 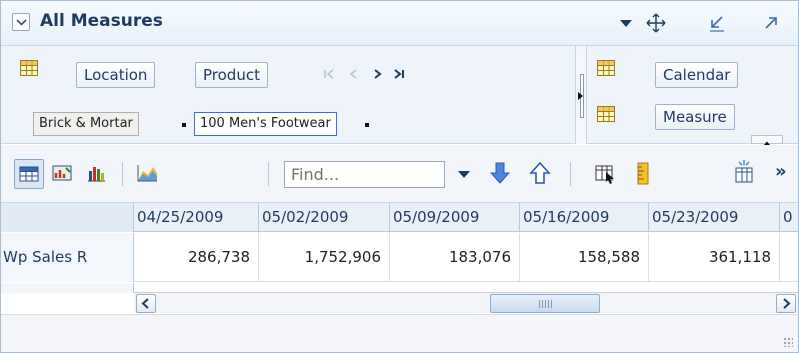 I want to click on scroll-thumb, so click(x=545, y=303).